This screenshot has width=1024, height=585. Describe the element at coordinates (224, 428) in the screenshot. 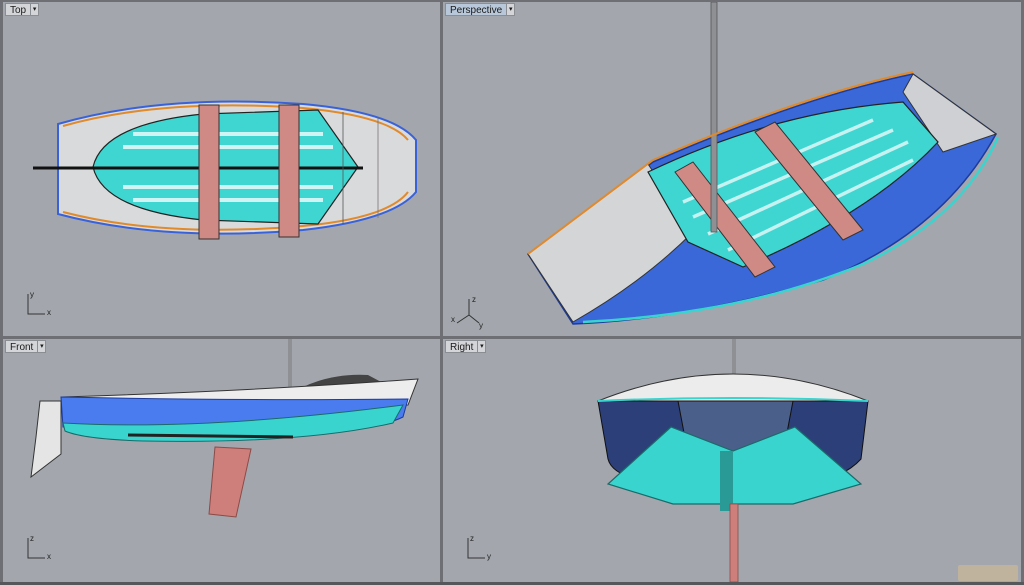

I see `front-view-boat` at that location.